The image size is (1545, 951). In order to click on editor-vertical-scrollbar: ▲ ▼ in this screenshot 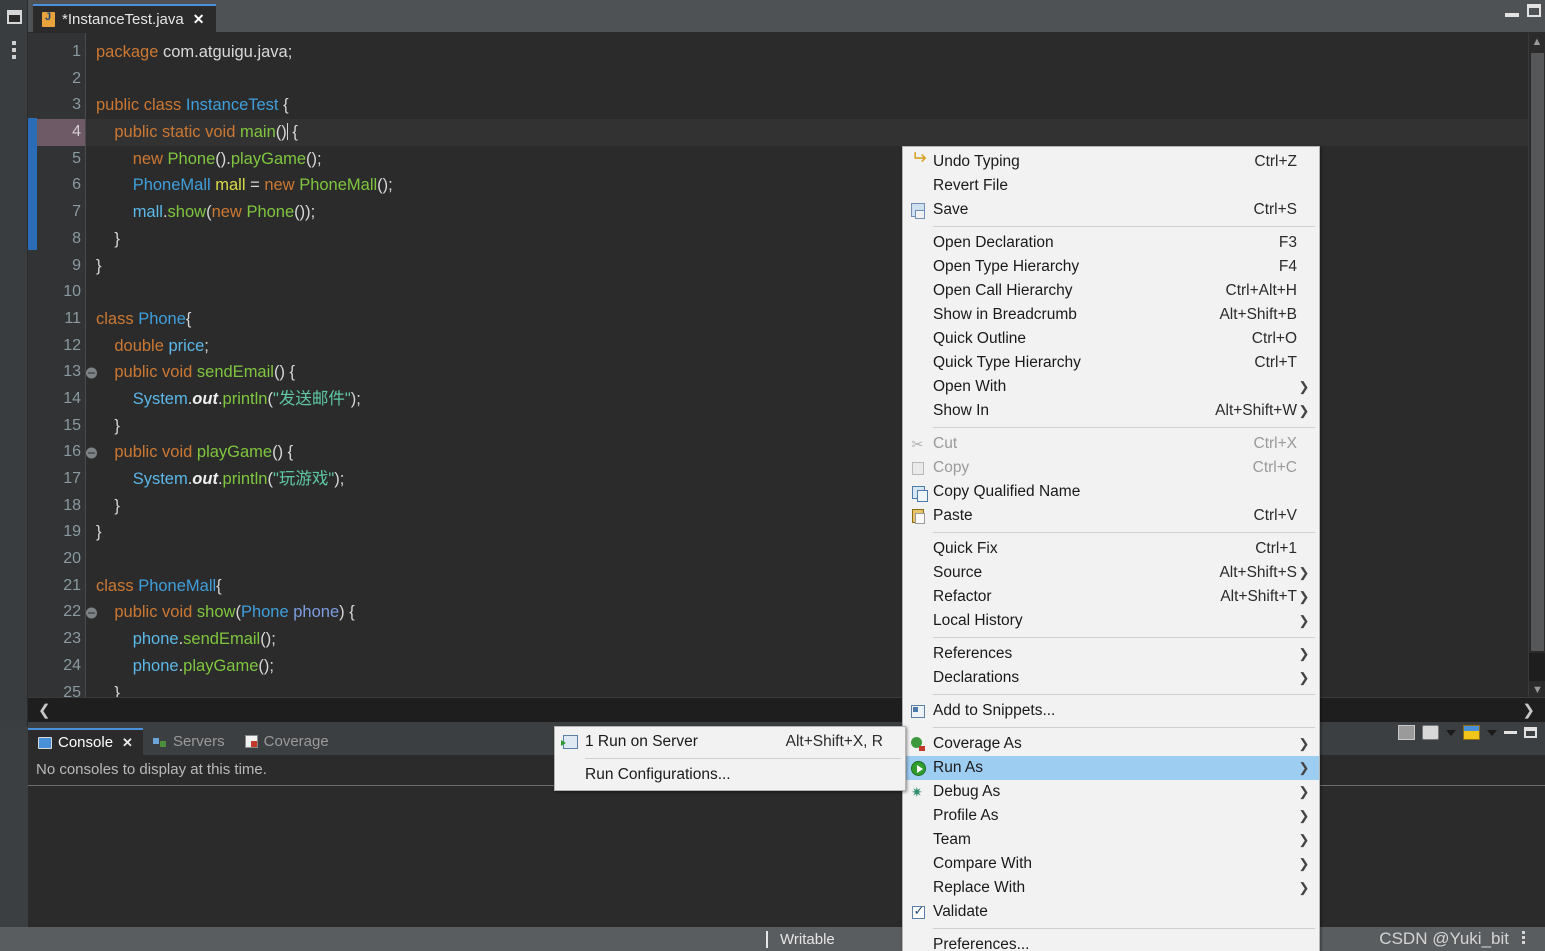, I will do `click(1536, 365)`.